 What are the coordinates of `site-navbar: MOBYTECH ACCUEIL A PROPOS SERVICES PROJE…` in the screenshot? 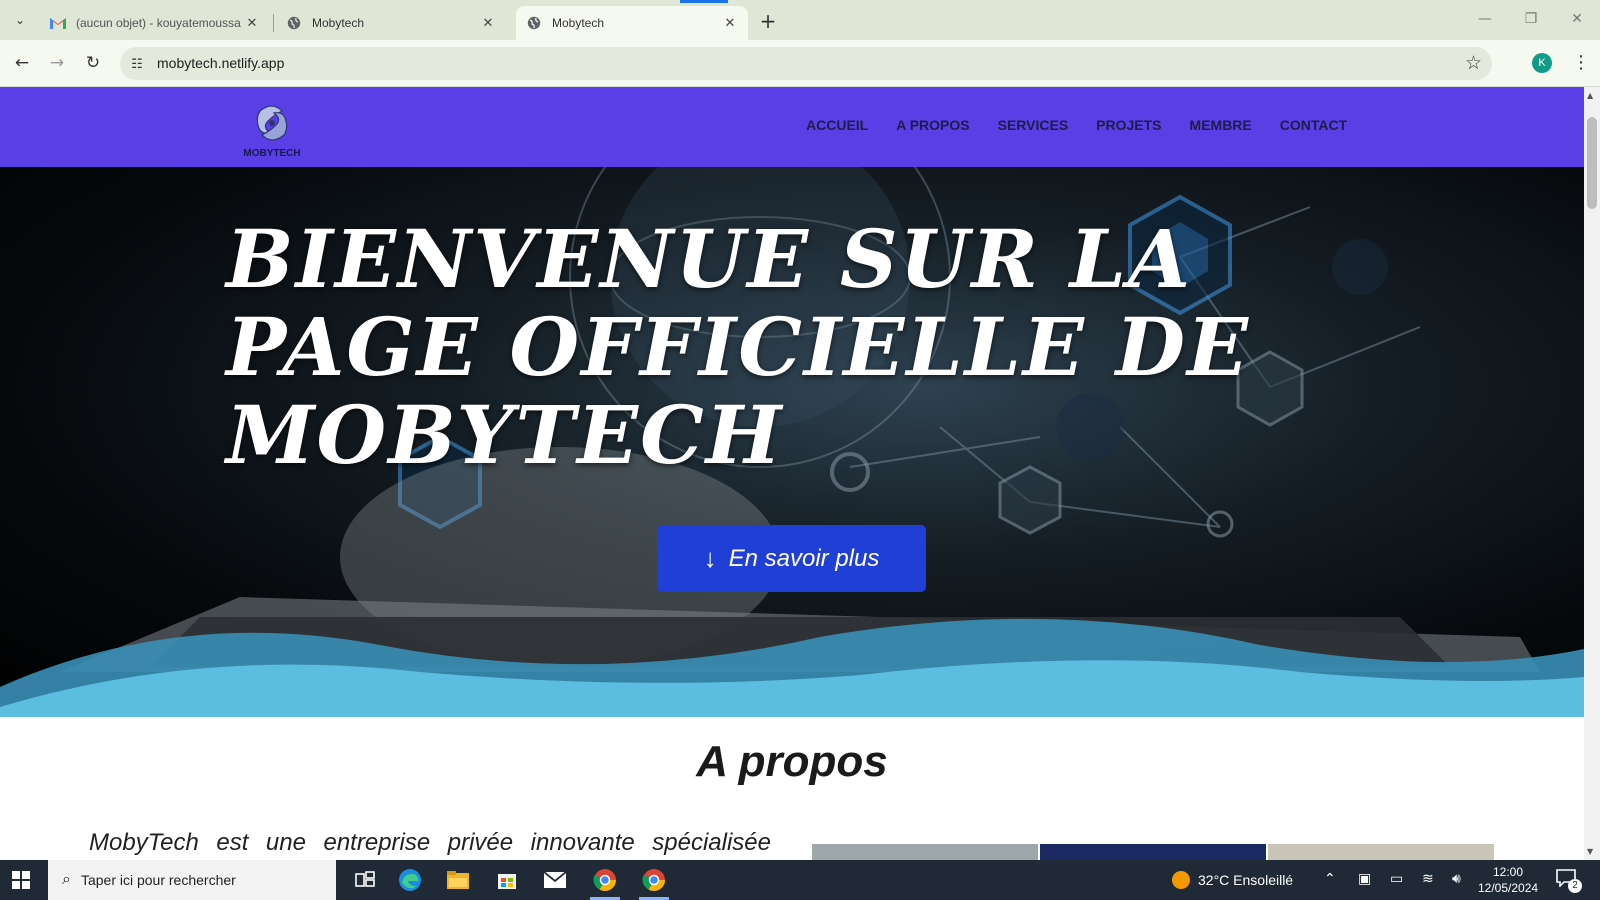 It's located at (792, 127).